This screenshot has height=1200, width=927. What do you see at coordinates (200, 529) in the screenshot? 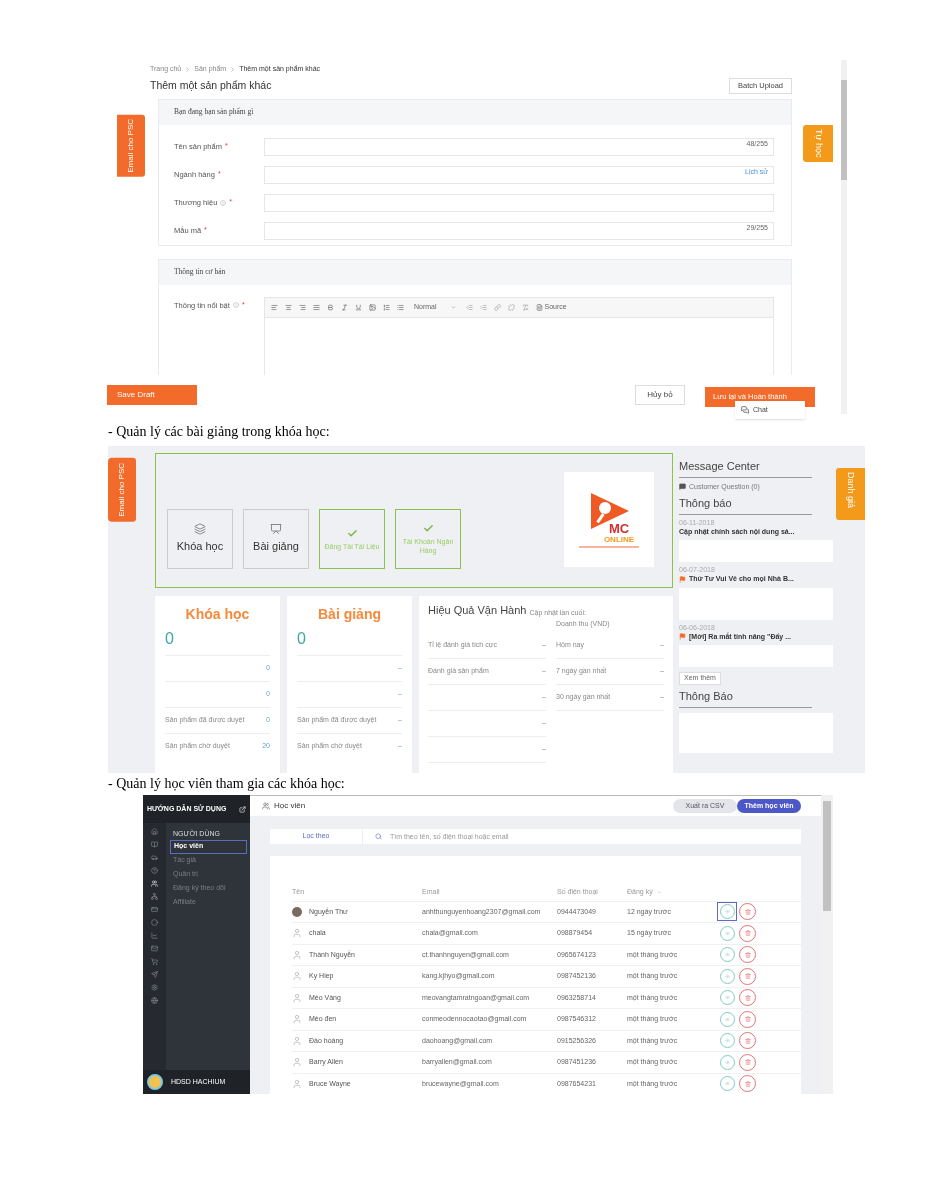
I see `layers-icon` at bounding box center [200, 529].